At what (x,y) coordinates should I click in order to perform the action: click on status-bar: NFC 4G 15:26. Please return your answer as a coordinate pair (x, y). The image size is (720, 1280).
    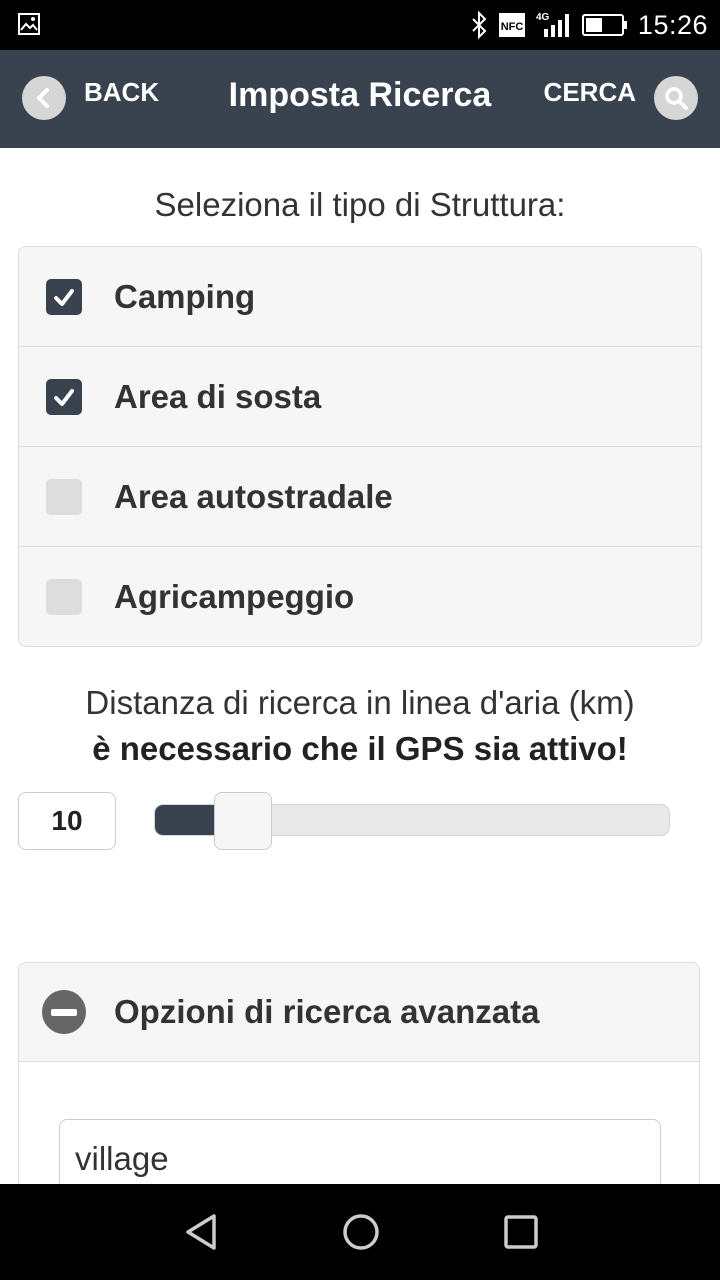
    Looking at the image, I should click on (360, 25).